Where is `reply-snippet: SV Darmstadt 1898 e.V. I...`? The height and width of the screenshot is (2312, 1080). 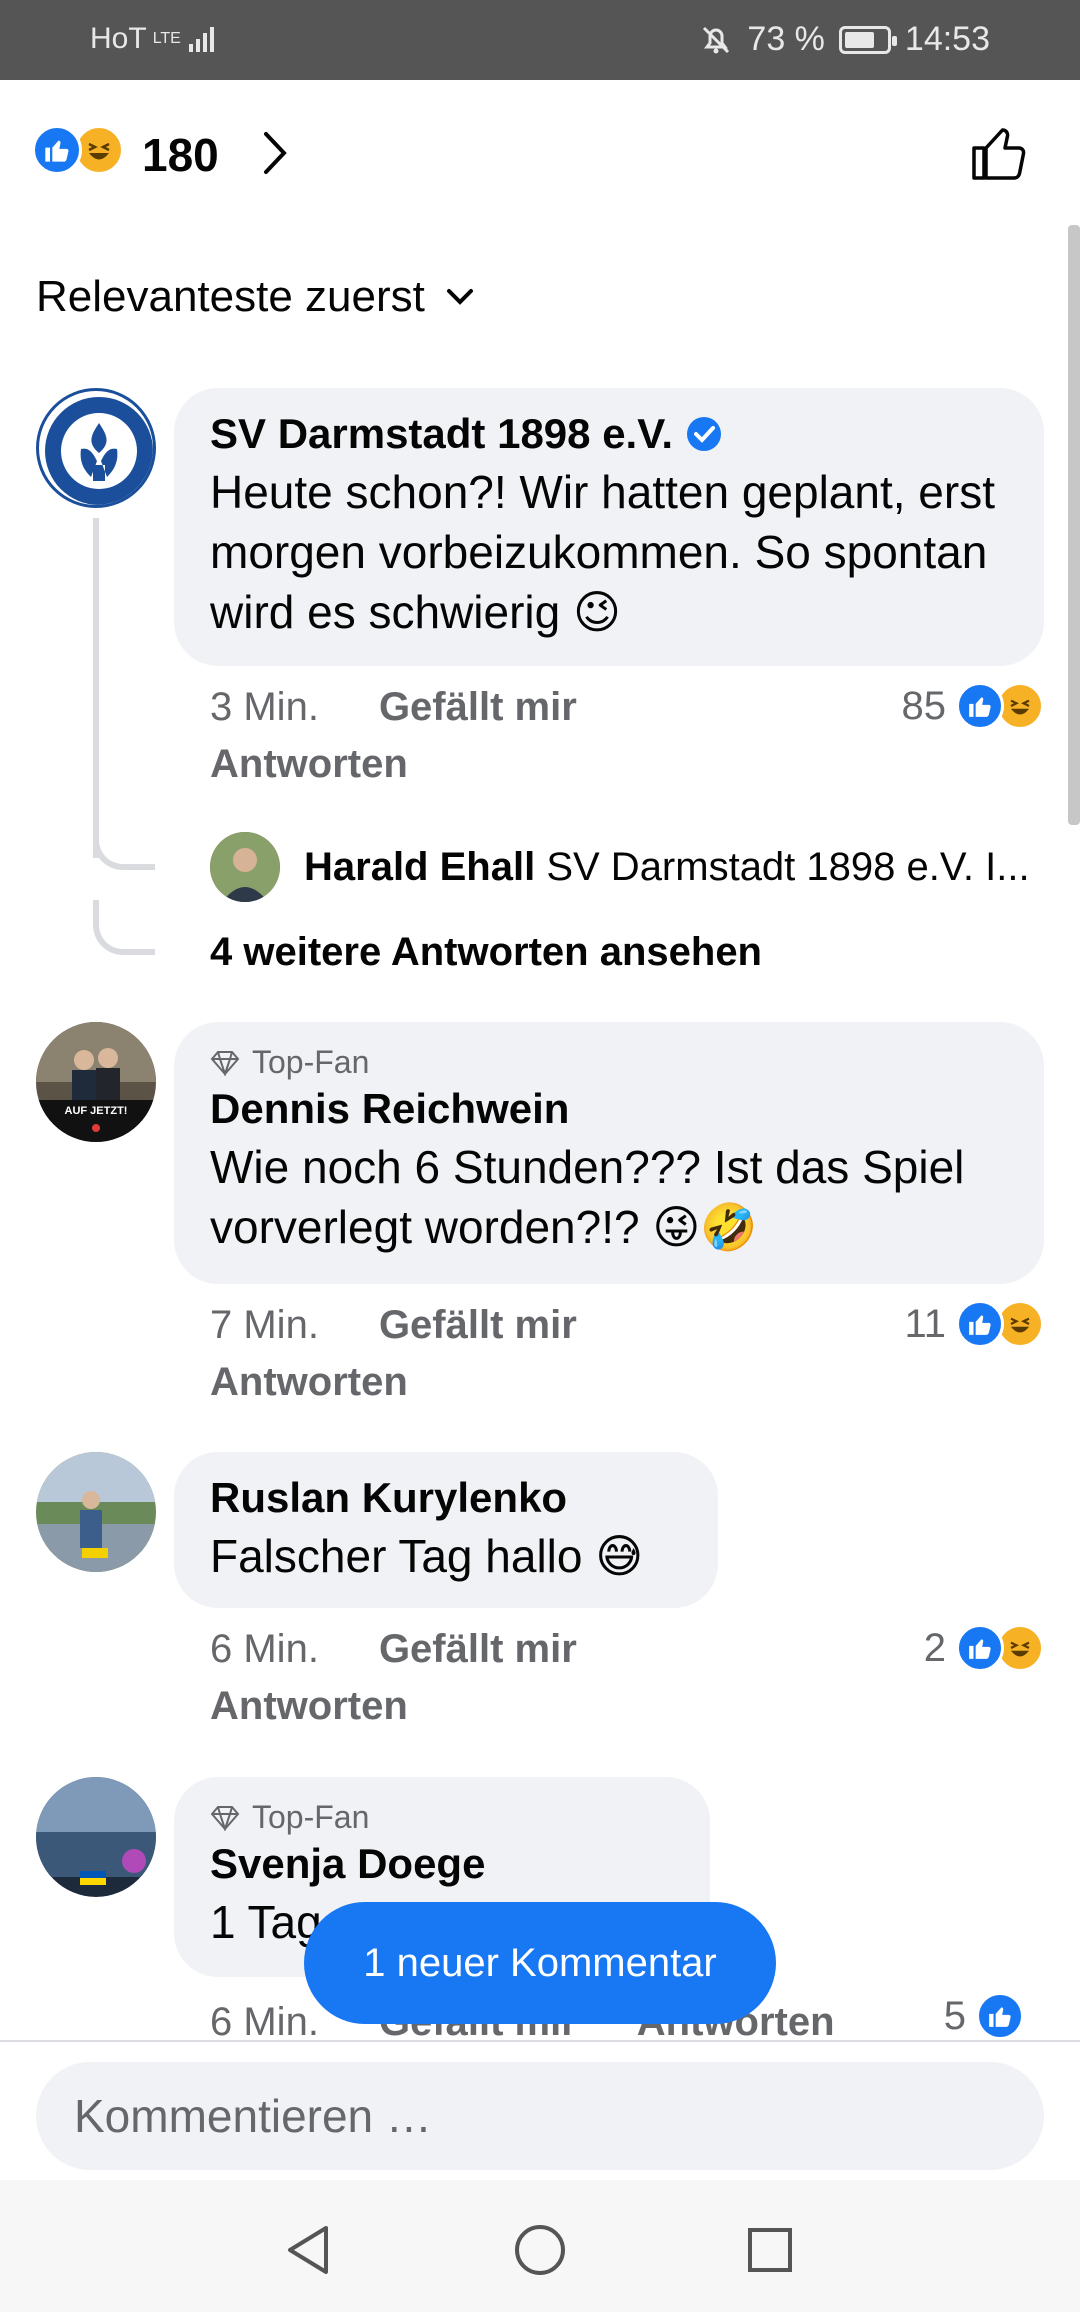 reply-snippet: SV Darmstadt 1898 e.V. I... is located at coordinates (788, 866).